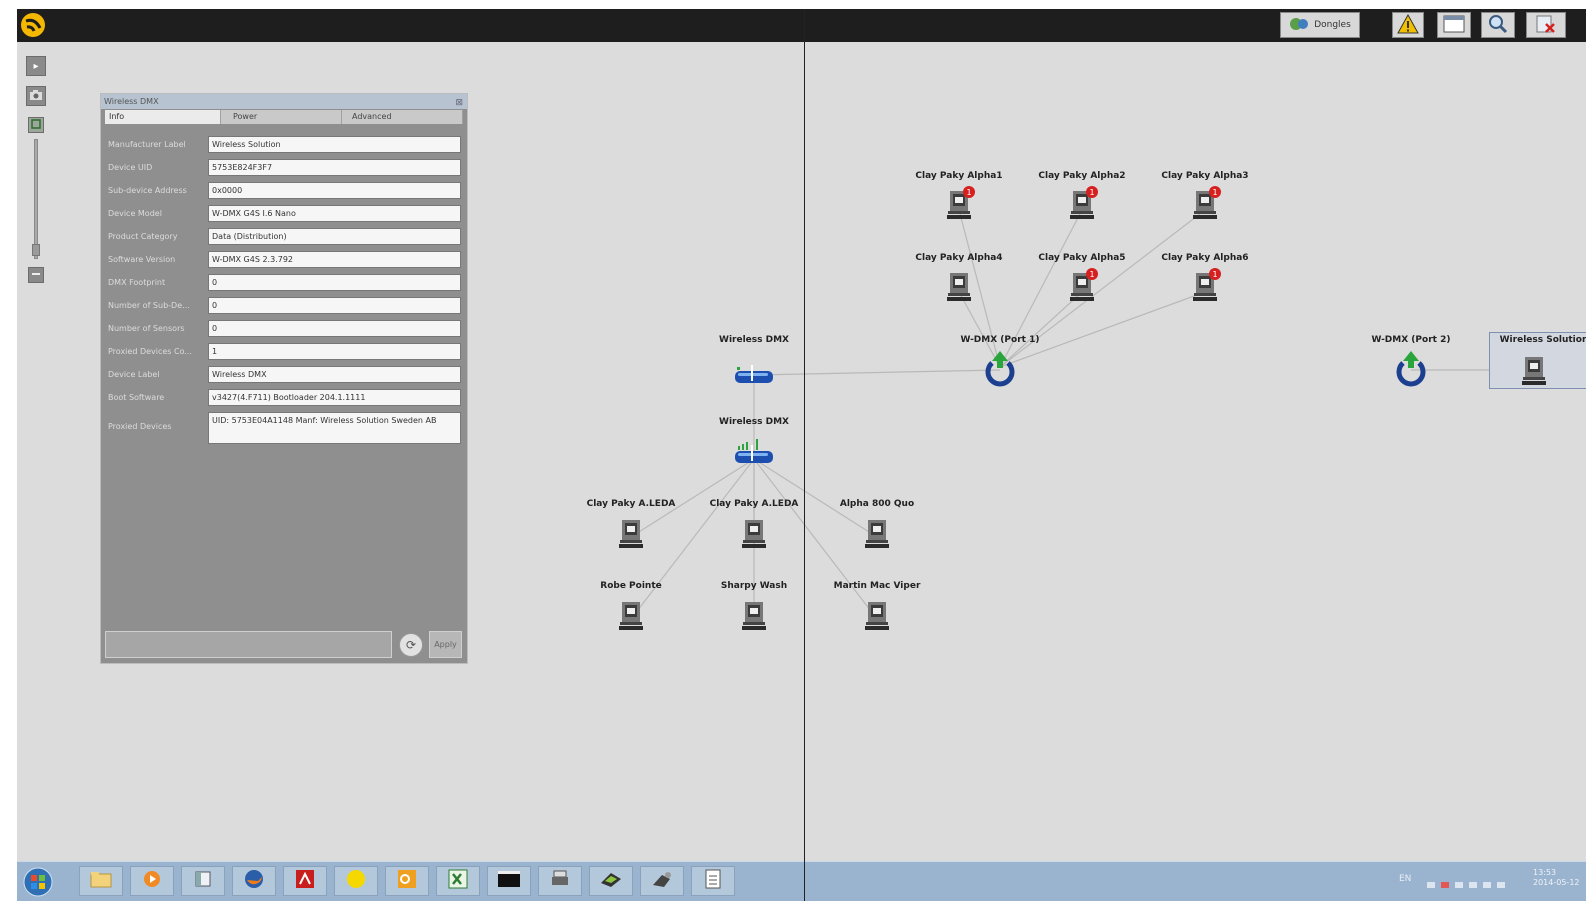 This screenshot has height=901, width=1586. I want to click on terminal-icon, so click(509, 881).